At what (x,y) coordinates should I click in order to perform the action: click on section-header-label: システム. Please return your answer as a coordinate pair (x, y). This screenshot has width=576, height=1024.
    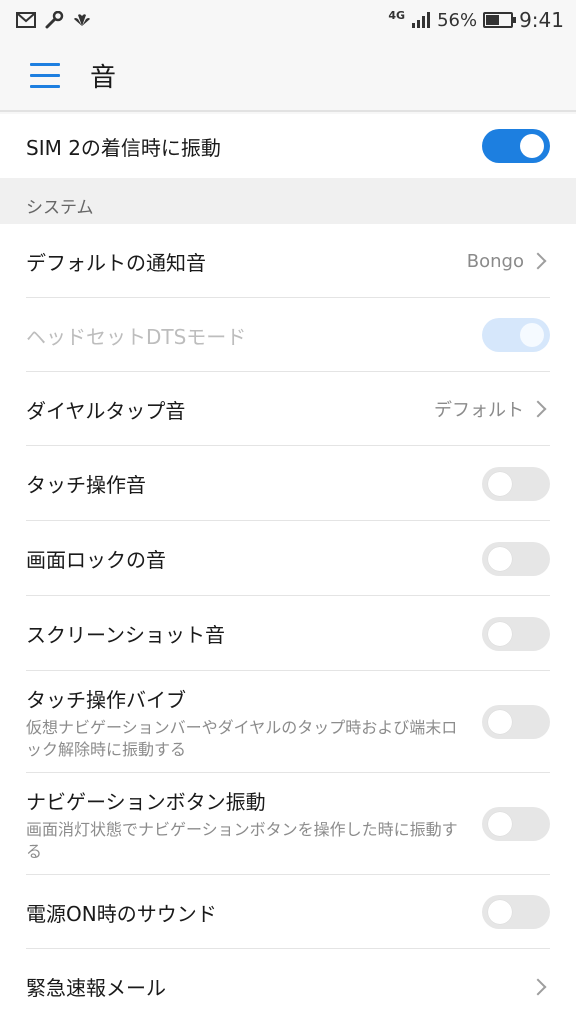
    Looking at the image, I should click on (60, 208).